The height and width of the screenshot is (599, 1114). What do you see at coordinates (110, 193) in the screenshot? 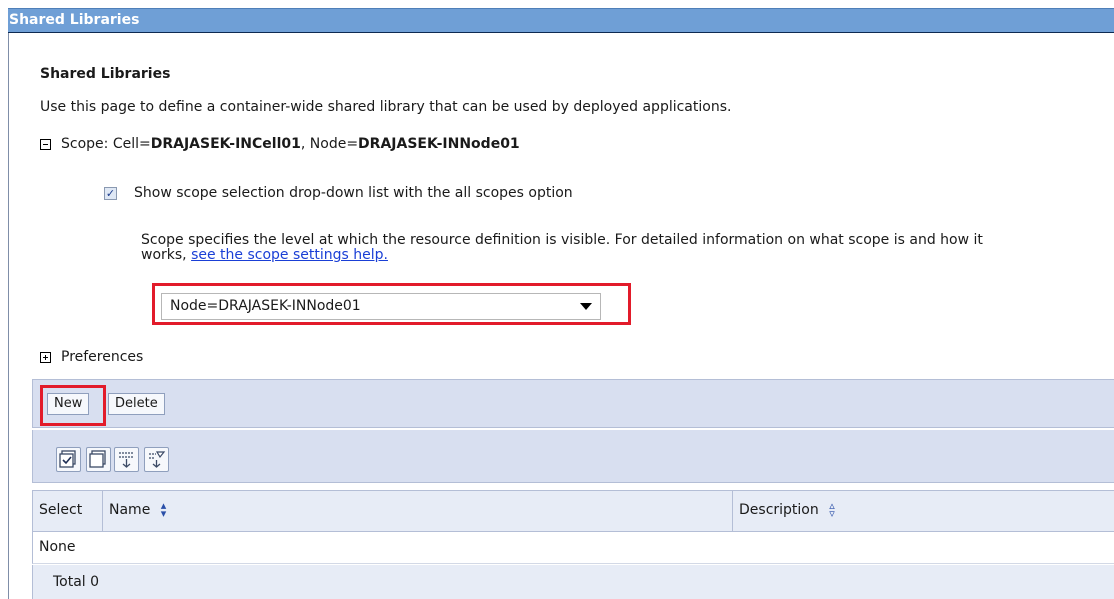
I see `show-scope-checkbox: ✓` at bounding box center [110, 193].